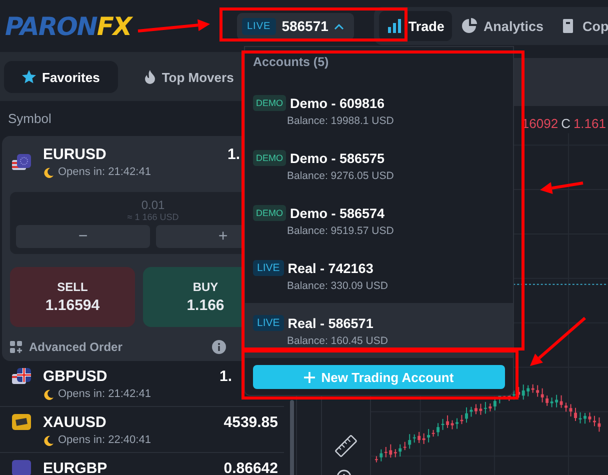 Image resolution: width=608 pixels, height=475 pixels. Describe the element at coordinates (51, 26) in the screenshot. I see `logo-text: PARON` at that location.